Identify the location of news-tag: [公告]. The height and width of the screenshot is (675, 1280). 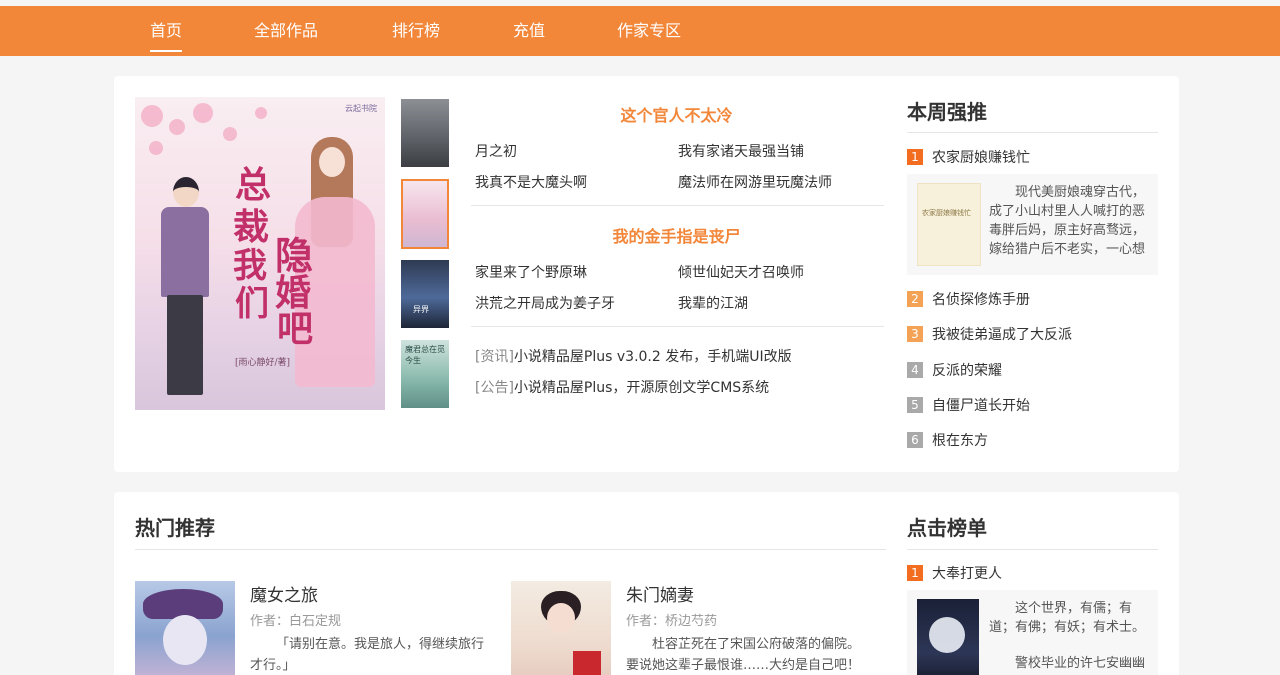
(494, 388).